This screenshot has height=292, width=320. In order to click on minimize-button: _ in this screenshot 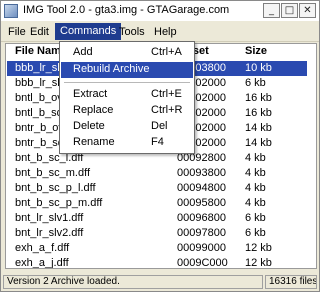, I will do `click(271, 10)`.